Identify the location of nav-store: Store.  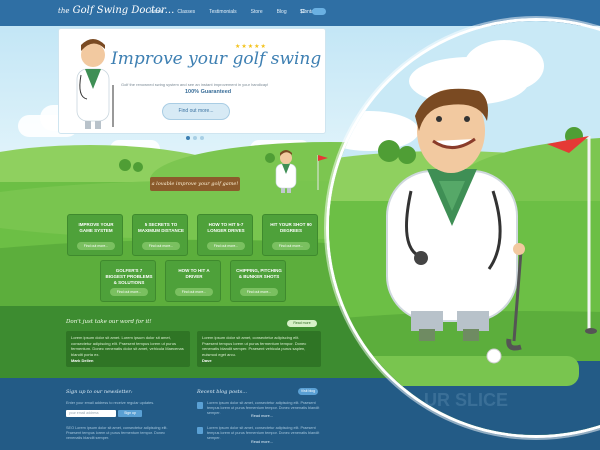
(257, 12).